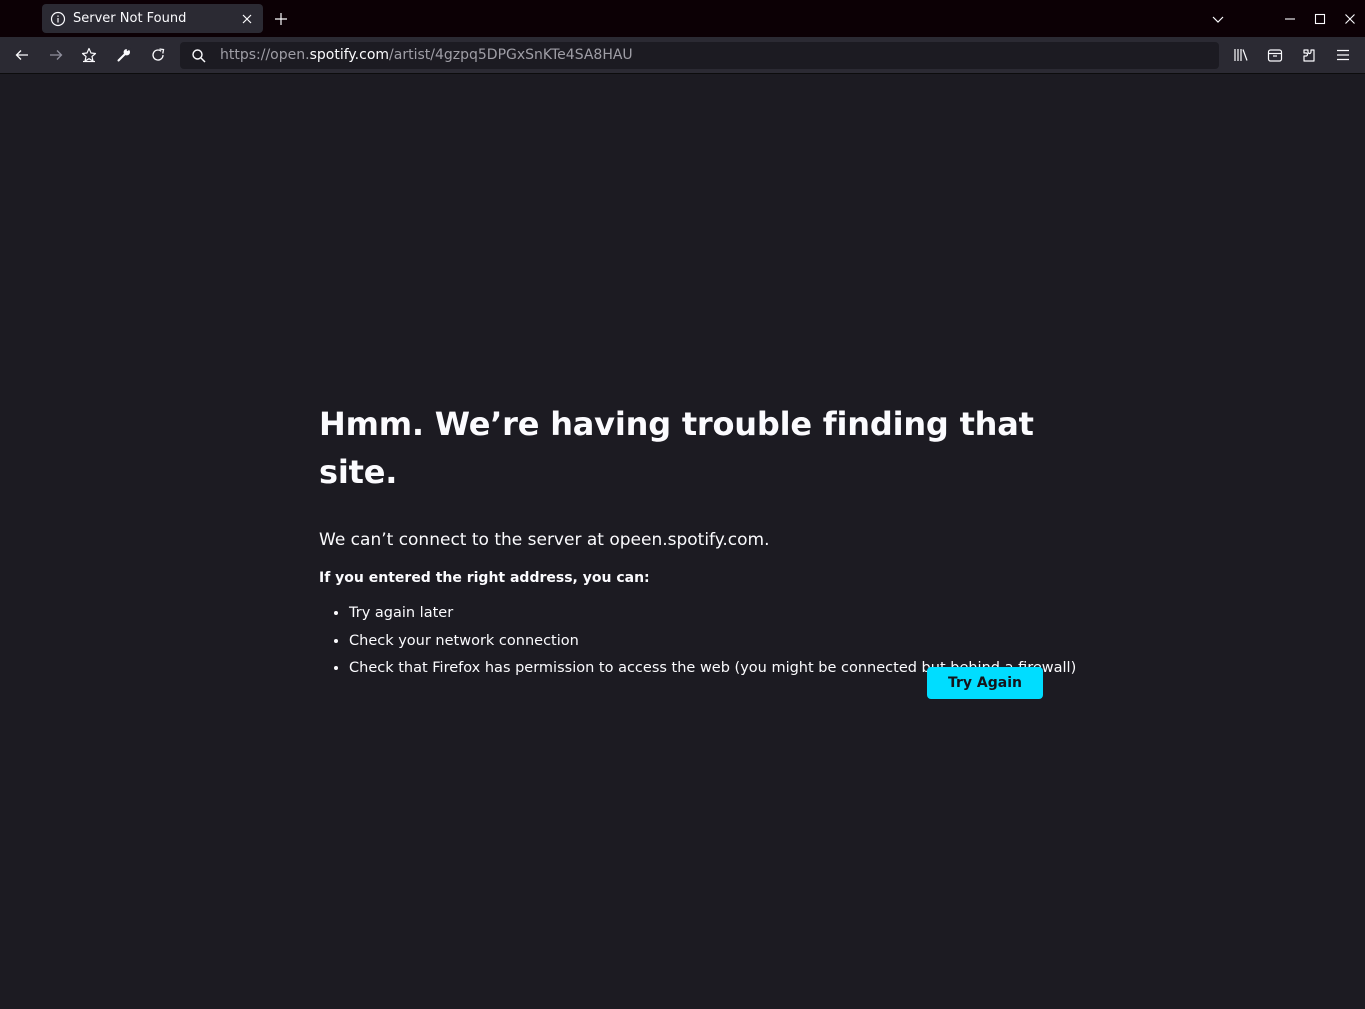 The height and width of the screenshot is (1009, 1365). Describe the element at coordinates (1350, 19) in the screenshot. I see `close-window-icon` at that location.